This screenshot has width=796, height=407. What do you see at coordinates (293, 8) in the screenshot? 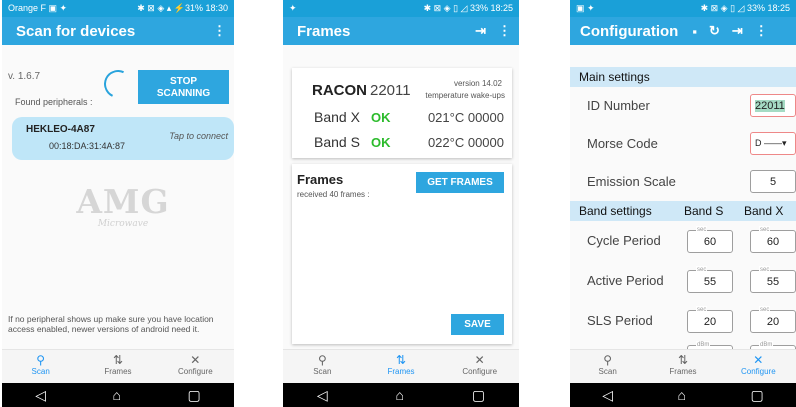
I see `status-left: ✦` at bounding box center [293, 8].